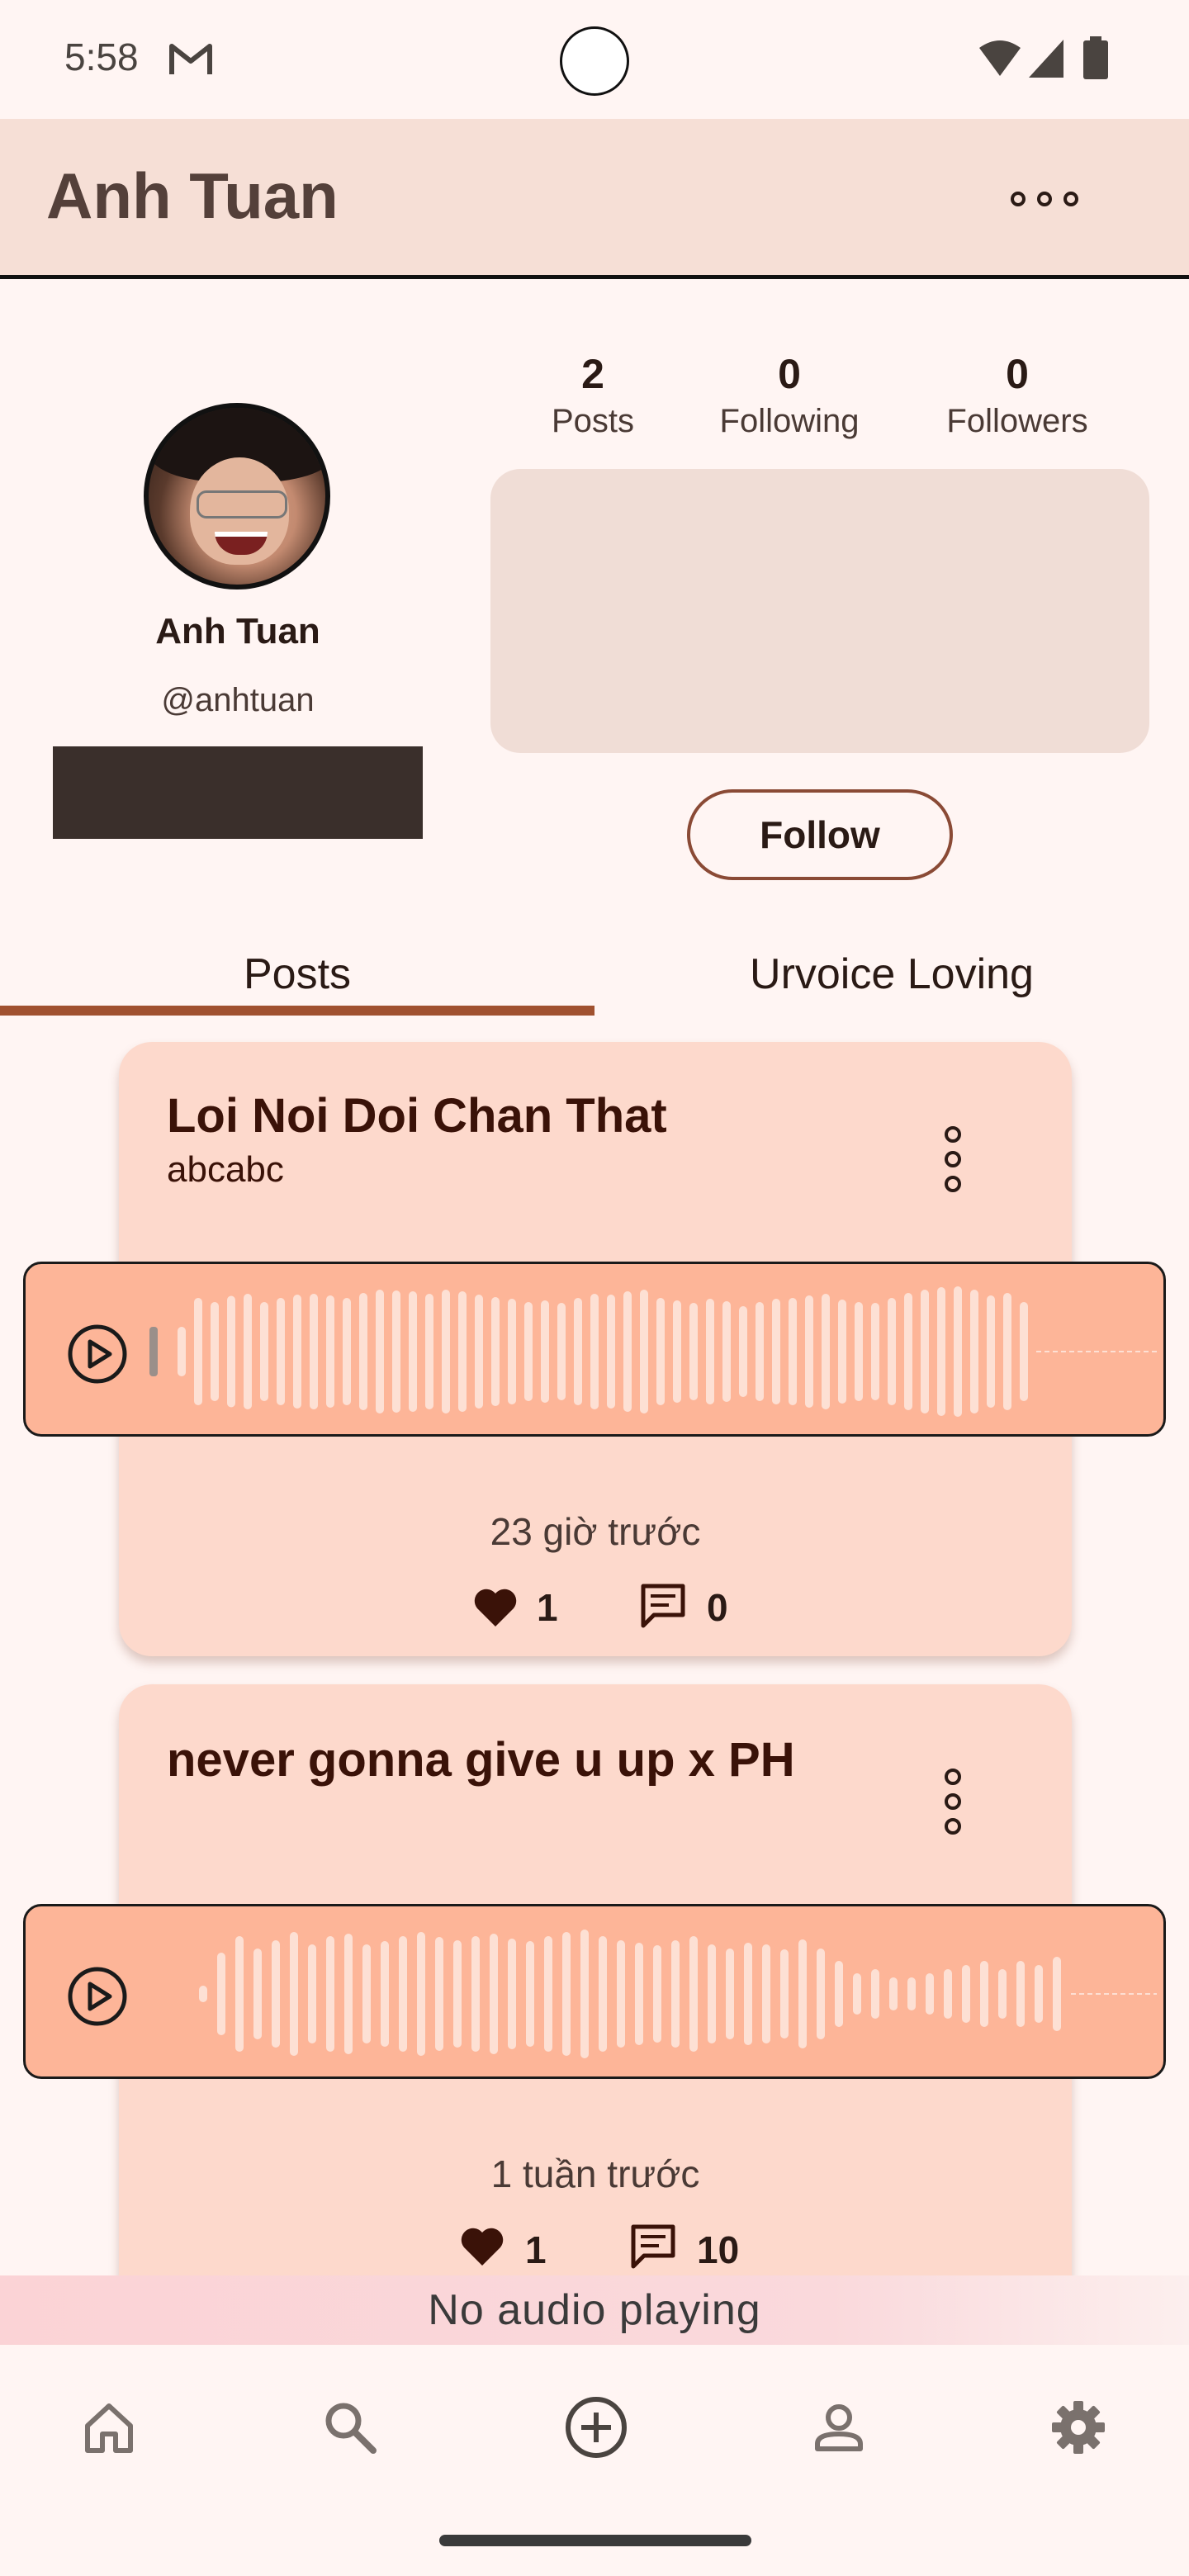  What do you see at coordinates (1000, 58) in the screenshot?
I see `wifi-icon` at bounding box center [1000, 58].